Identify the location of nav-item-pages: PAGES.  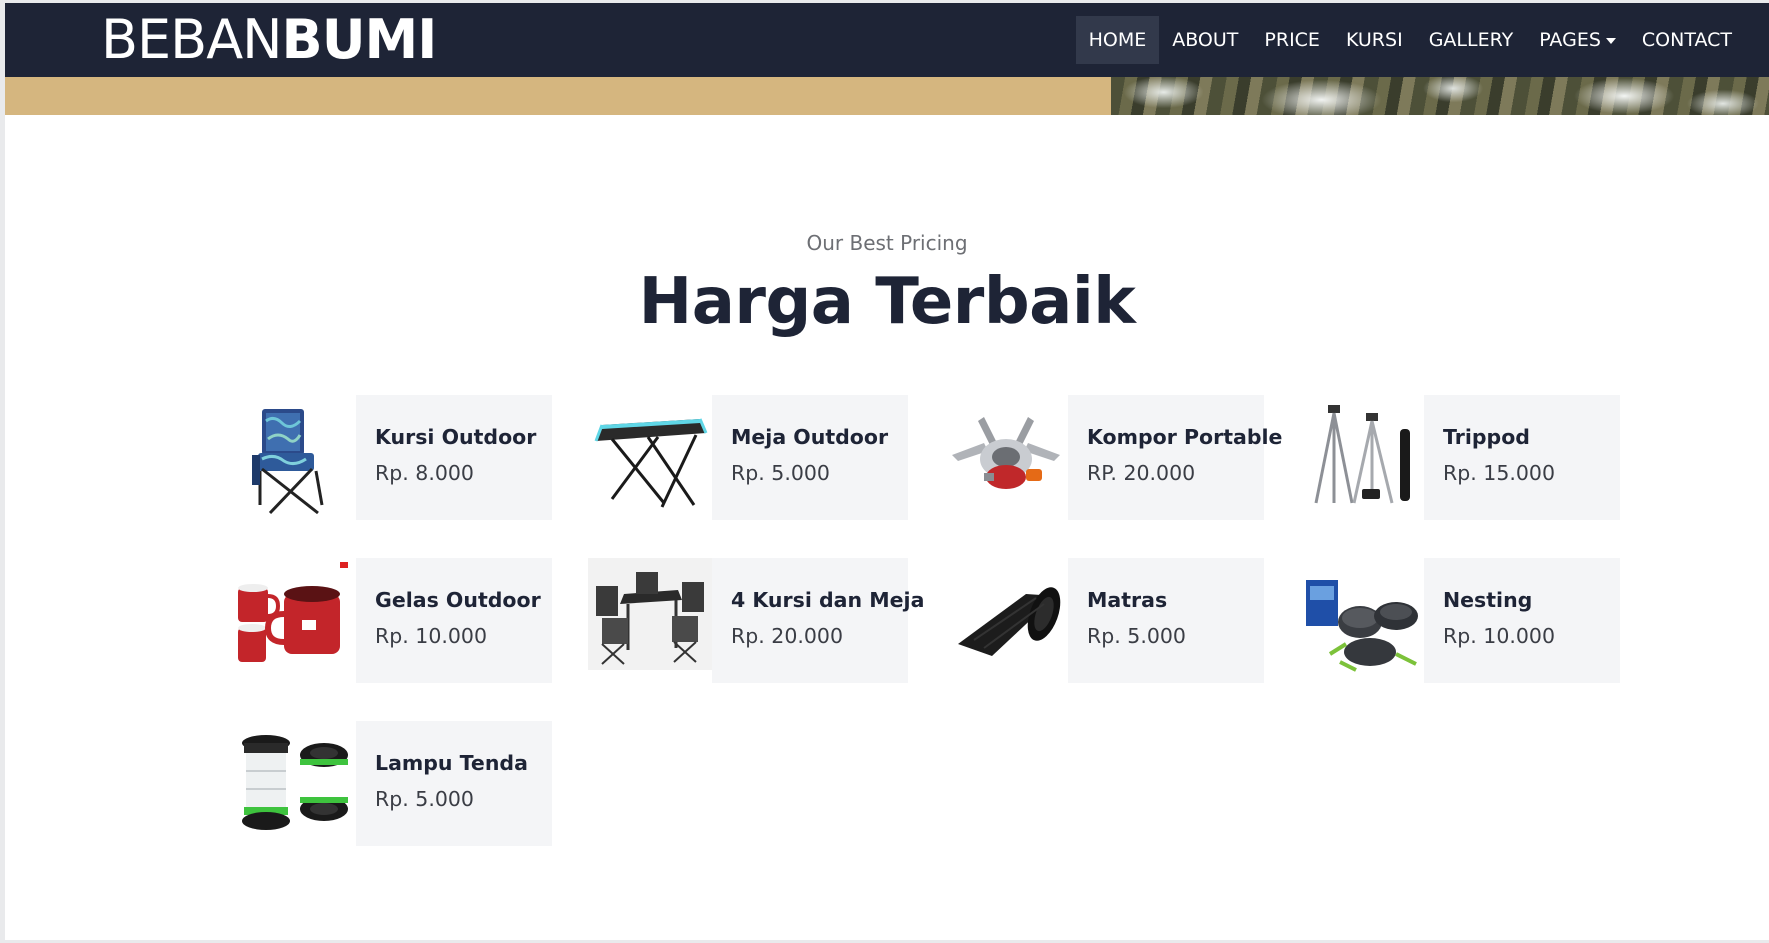
(1577, 40).